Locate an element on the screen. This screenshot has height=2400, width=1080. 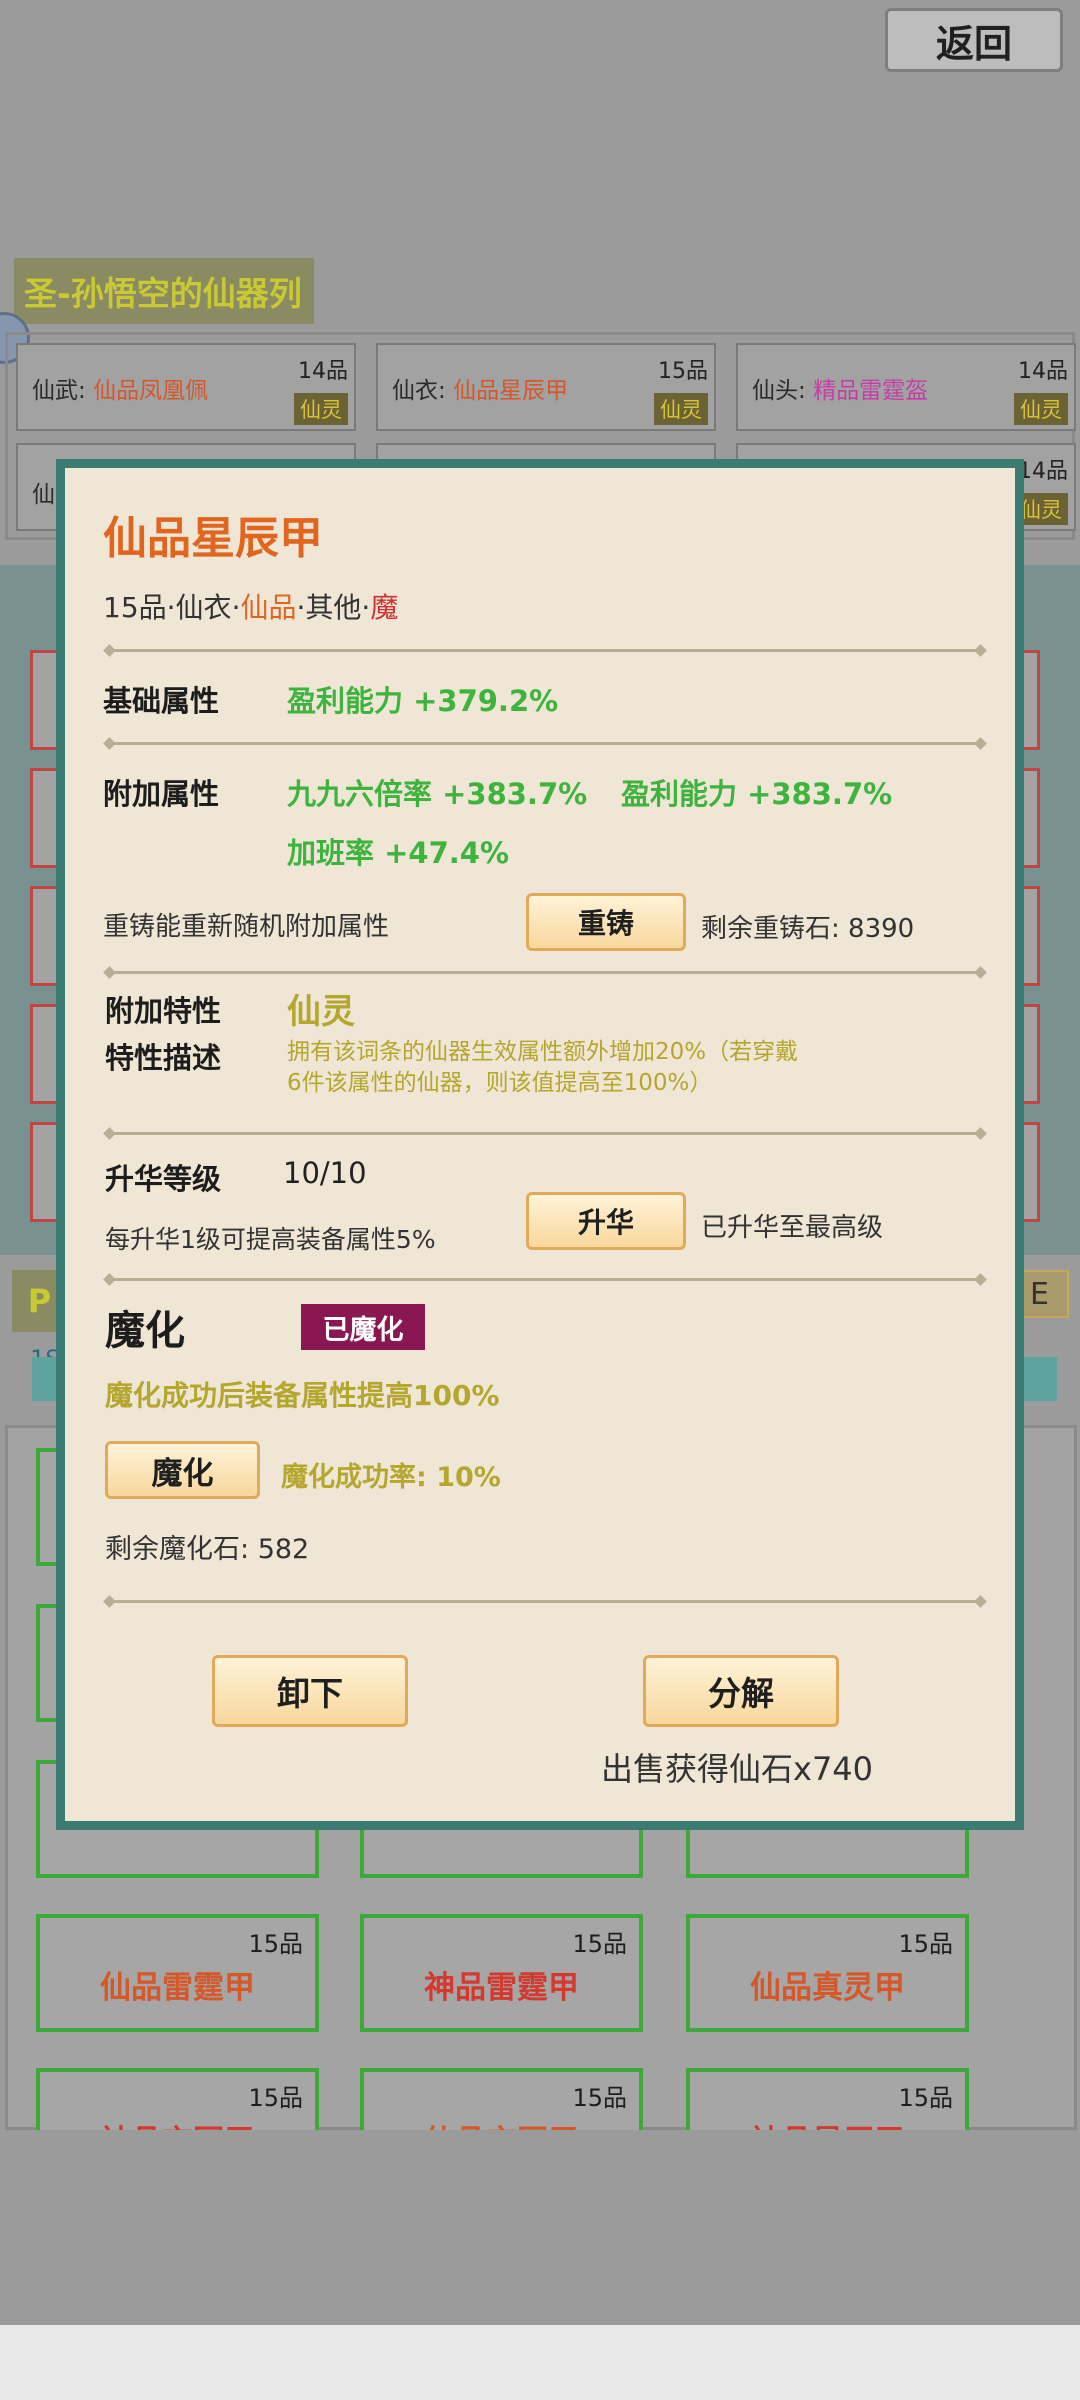
equip-slot-armor: 15品 仙衣: 仙品星辰甲 仙灵 is located at coordinates (546, 387).